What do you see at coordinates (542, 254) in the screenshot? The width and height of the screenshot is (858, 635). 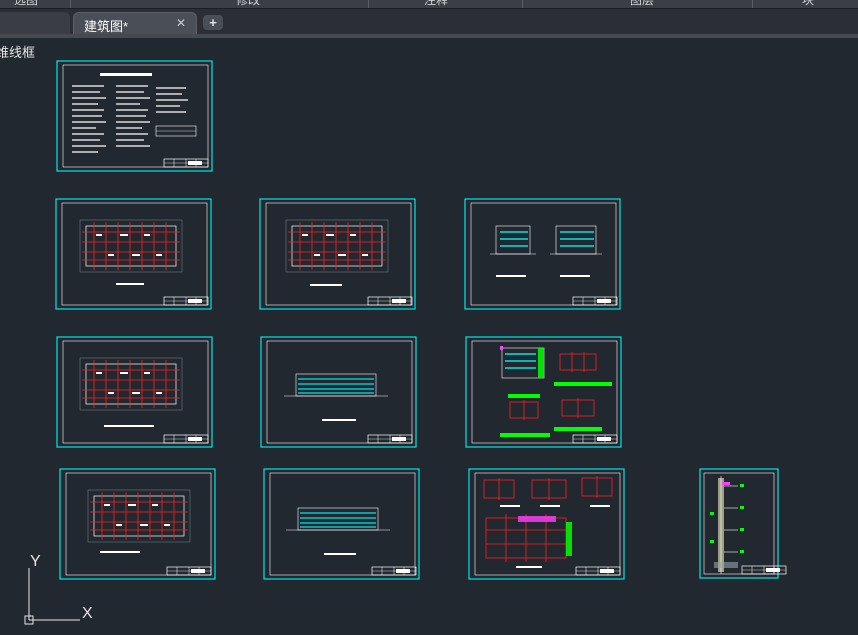 I see `drawing-sheet-elevations-small` at bounding box center [542, 254].